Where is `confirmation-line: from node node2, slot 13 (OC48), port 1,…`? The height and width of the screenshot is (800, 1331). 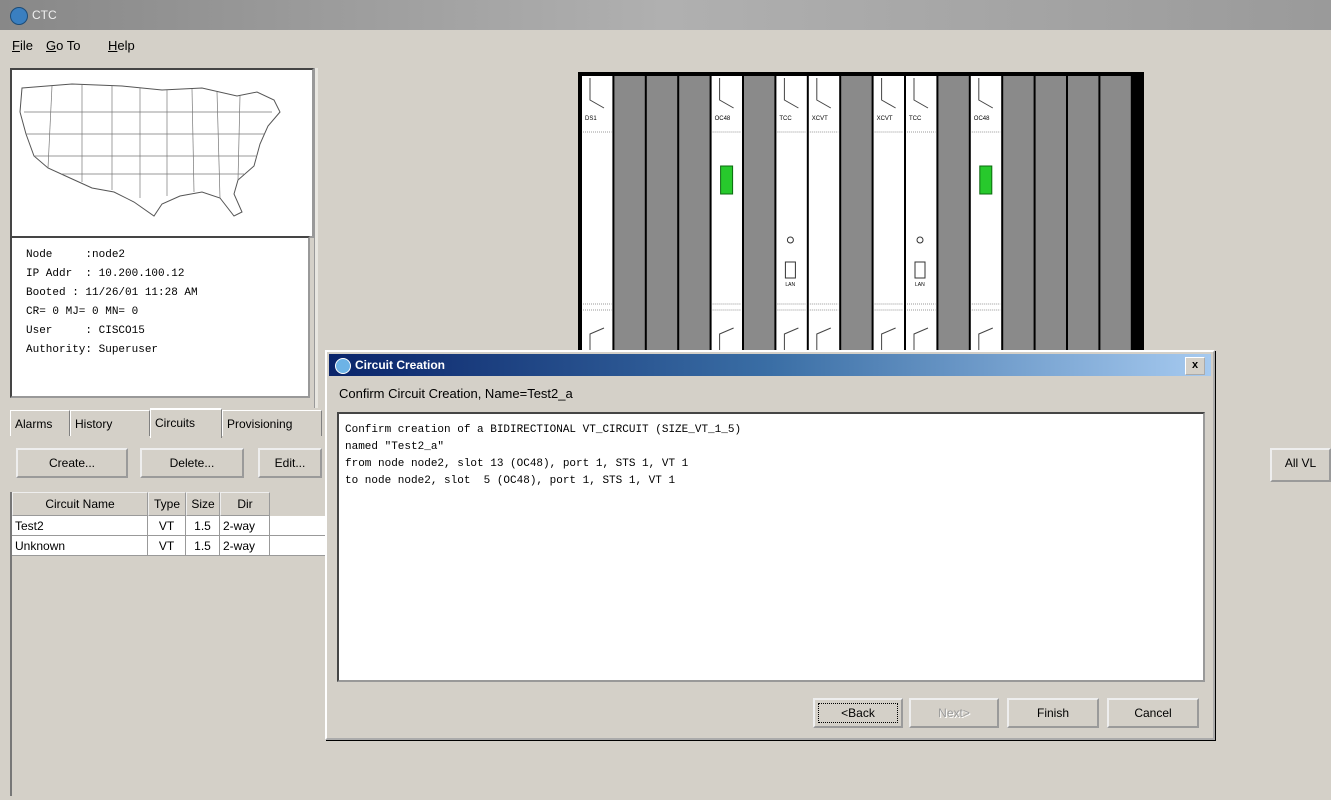 confirmation-line: from node node2, slot 13 (OC48), port 1,… is located at coordinates (517, 464).